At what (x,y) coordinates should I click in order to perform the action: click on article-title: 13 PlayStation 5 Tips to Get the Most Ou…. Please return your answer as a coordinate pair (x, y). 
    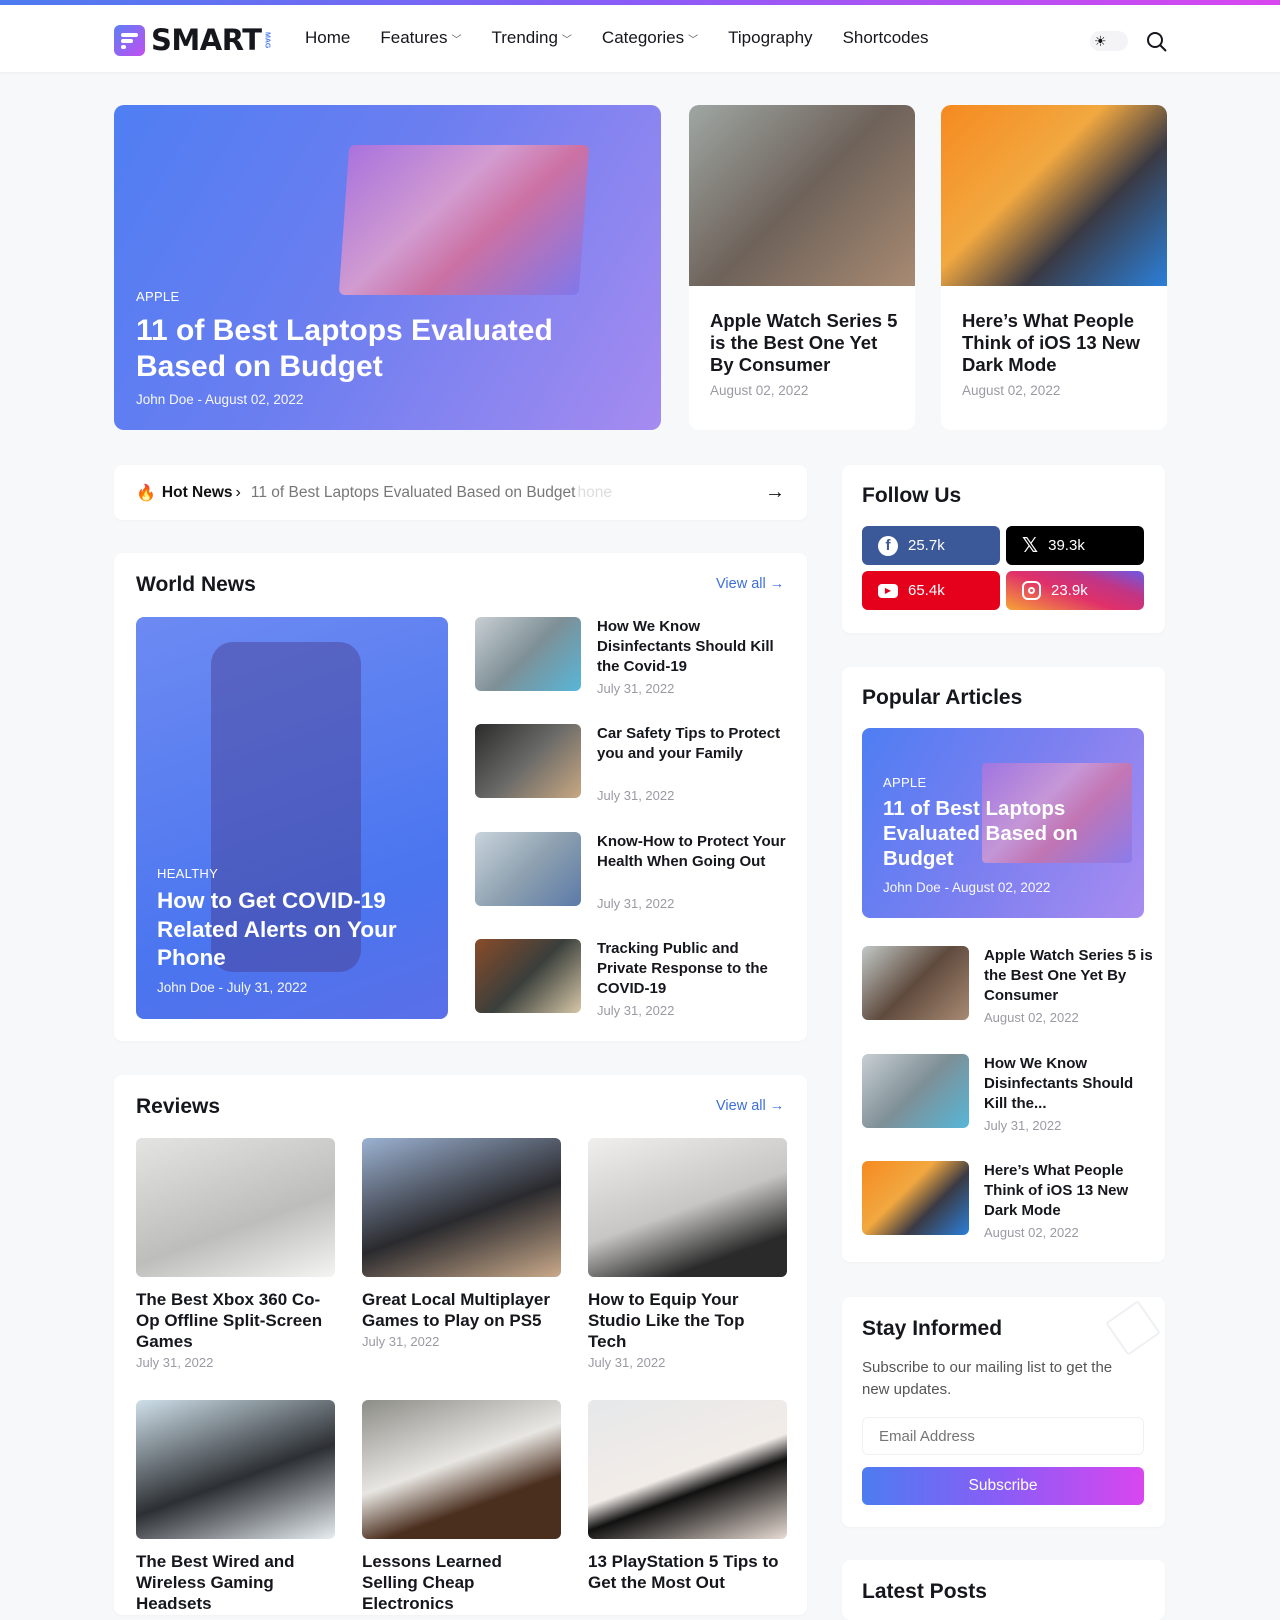
    Looking at the image, I should click on (687, 1572).